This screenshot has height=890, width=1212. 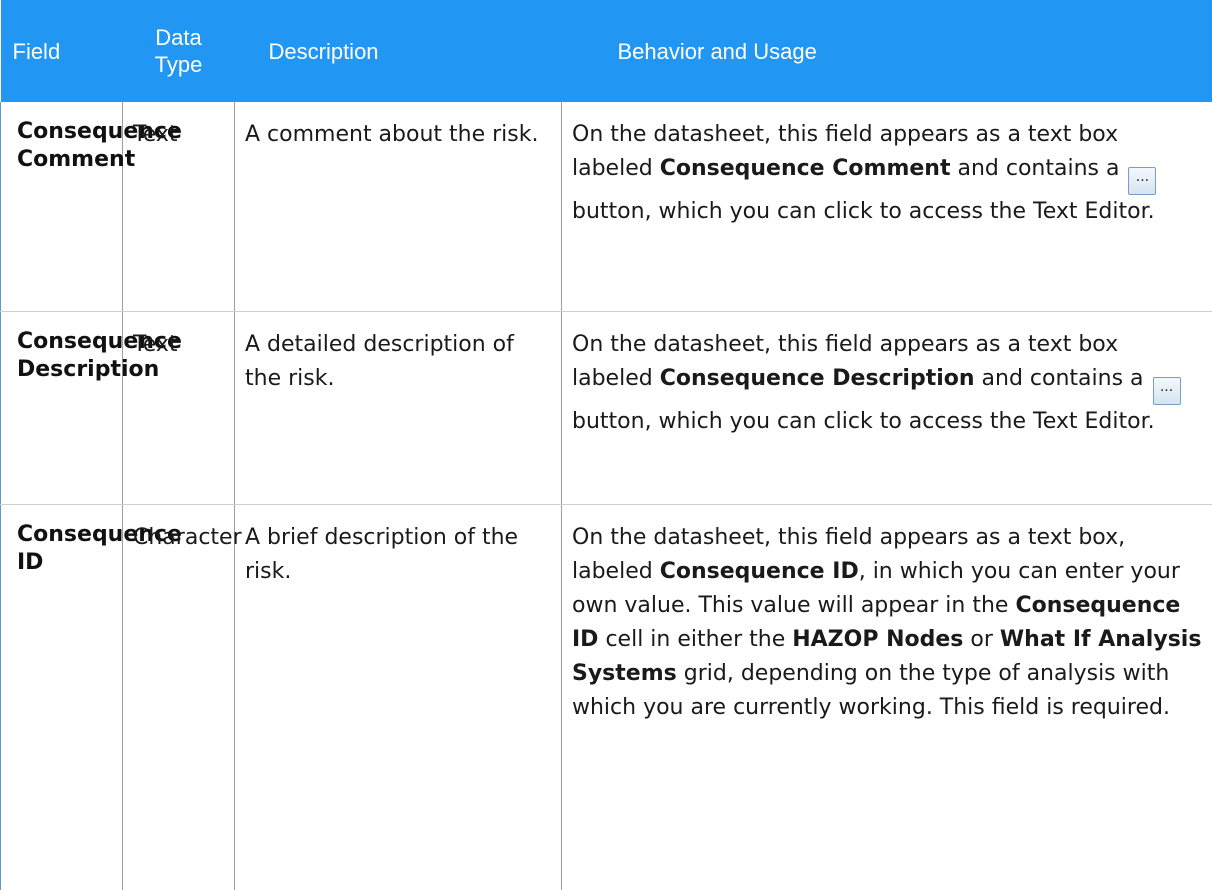 I want to click on behavior-text: cell in either the, so click(x=695, y=639).